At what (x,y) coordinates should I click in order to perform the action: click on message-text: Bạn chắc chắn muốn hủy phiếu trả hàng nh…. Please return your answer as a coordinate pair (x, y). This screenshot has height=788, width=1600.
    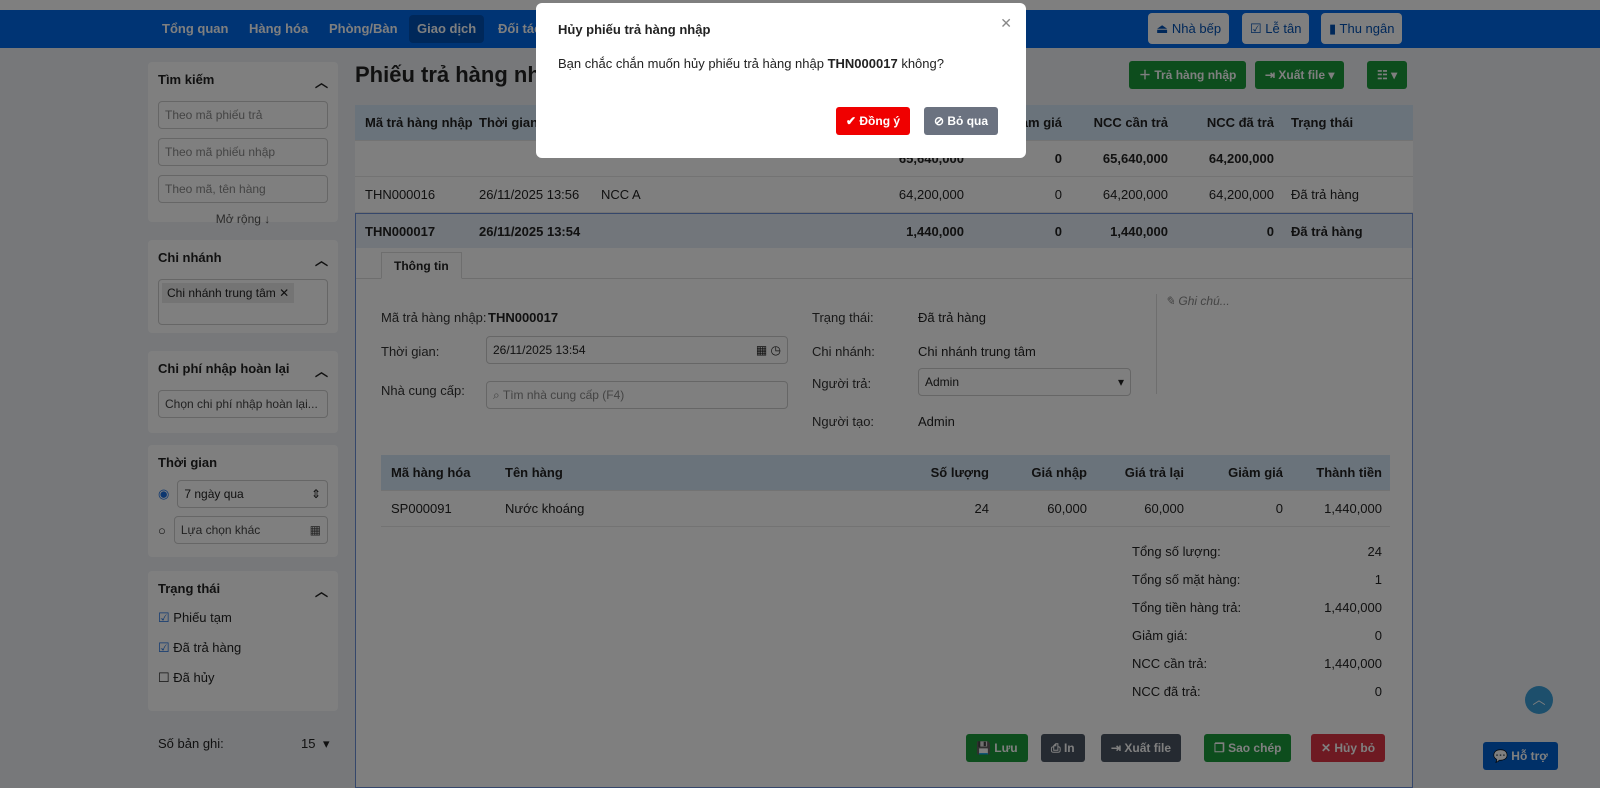
    Looking at the image, I should click on (693, 63).